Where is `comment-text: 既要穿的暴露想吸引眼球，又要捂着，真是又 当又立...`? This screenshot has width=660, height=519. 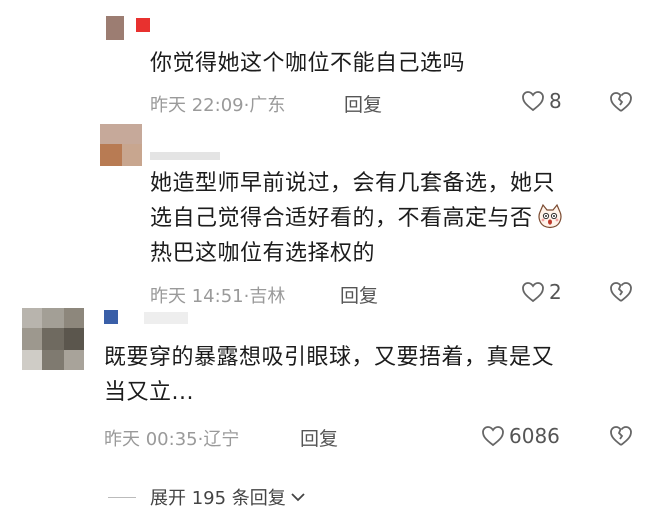
comment-text: 既要穿的暴露想吸引眼球，又要捂着，真是又 当又立... is located at coordinates (329, 375).